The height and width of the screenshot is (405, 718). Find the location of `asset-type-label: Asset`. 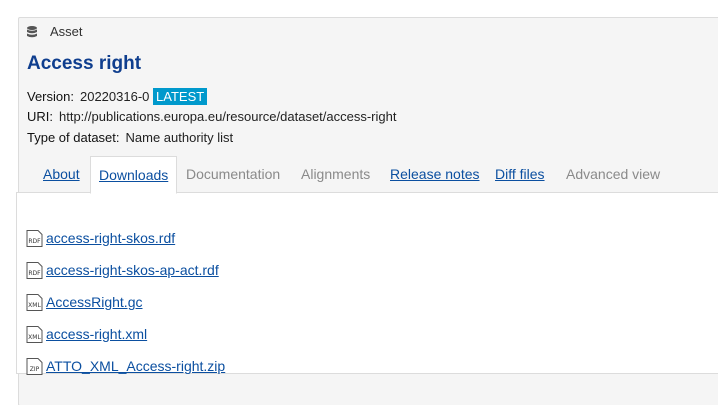

asset-type-label: Asset is located at coordinates (66, 31).